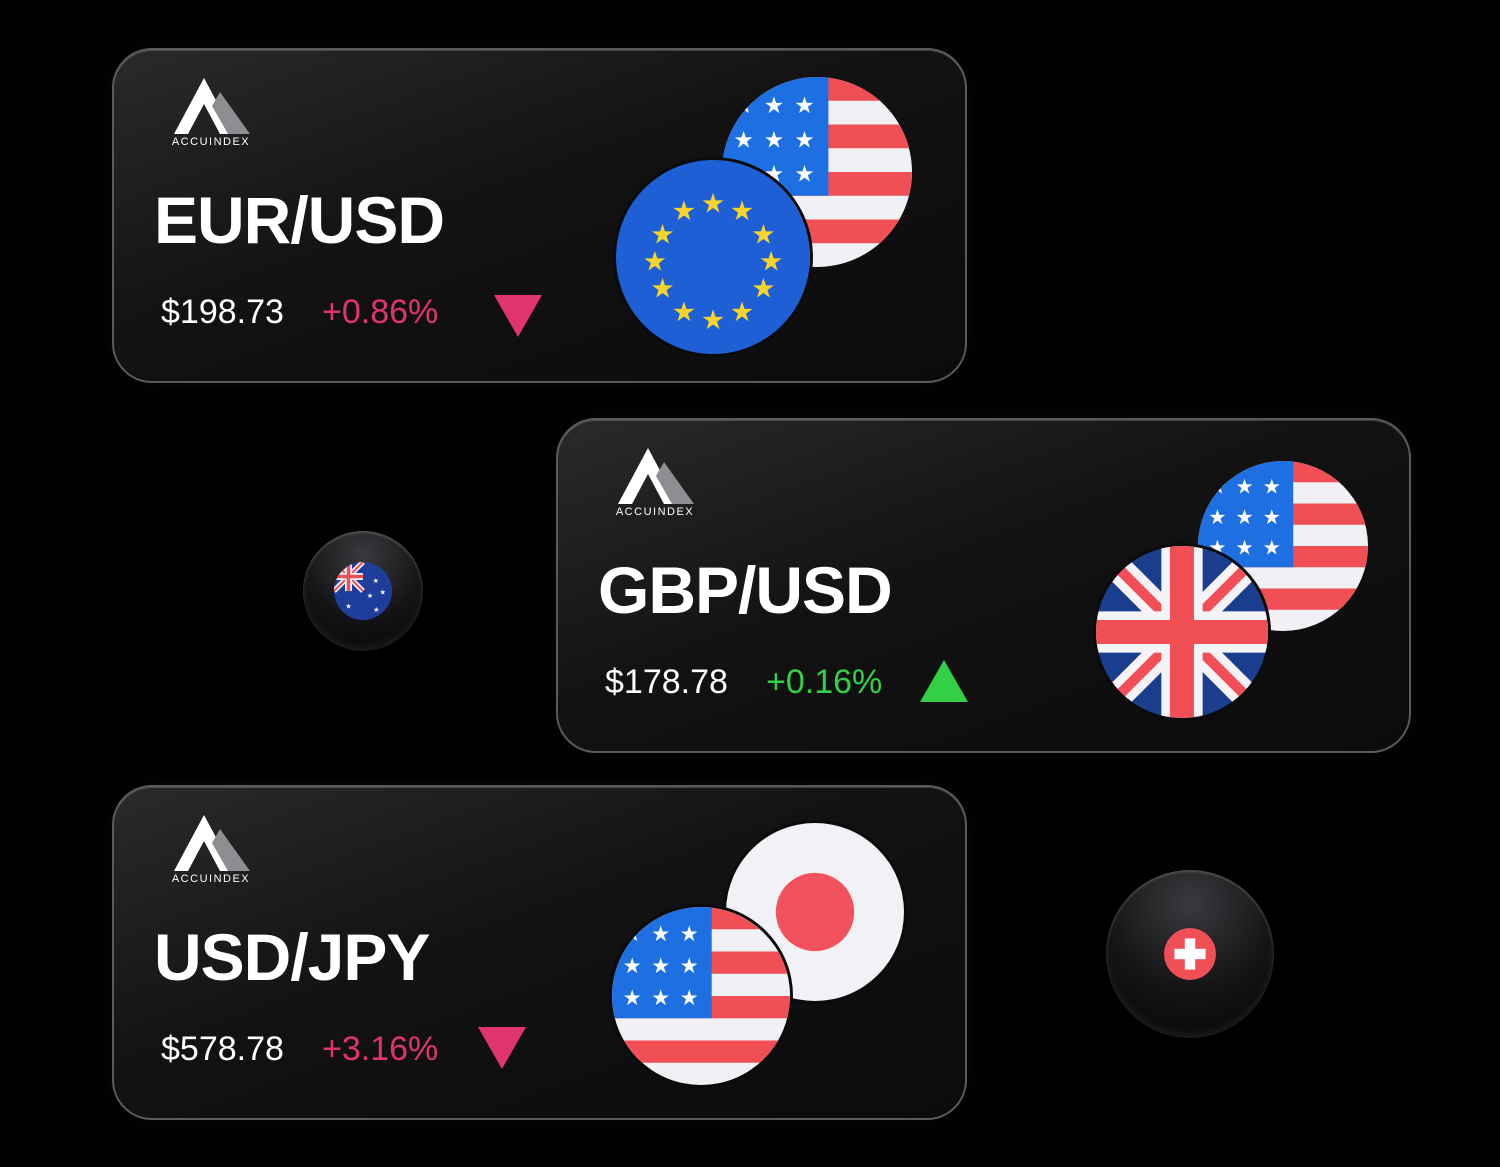  I want to click on pair-title: USD/JPY, so click(292, 957).